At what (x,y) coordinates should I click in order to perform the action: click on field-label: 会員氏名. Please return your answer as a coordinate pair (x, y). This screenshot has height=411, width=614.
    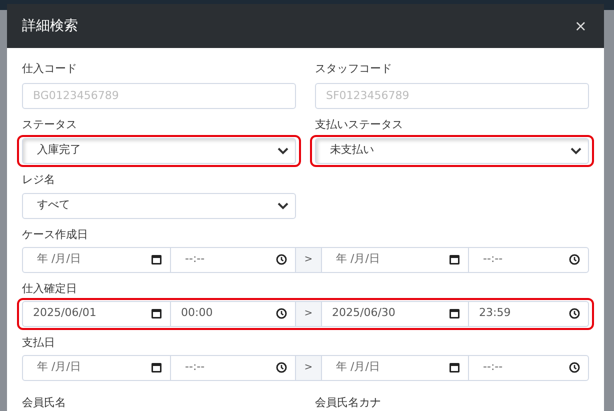
    Looking at the image, I should click on (44, 402).